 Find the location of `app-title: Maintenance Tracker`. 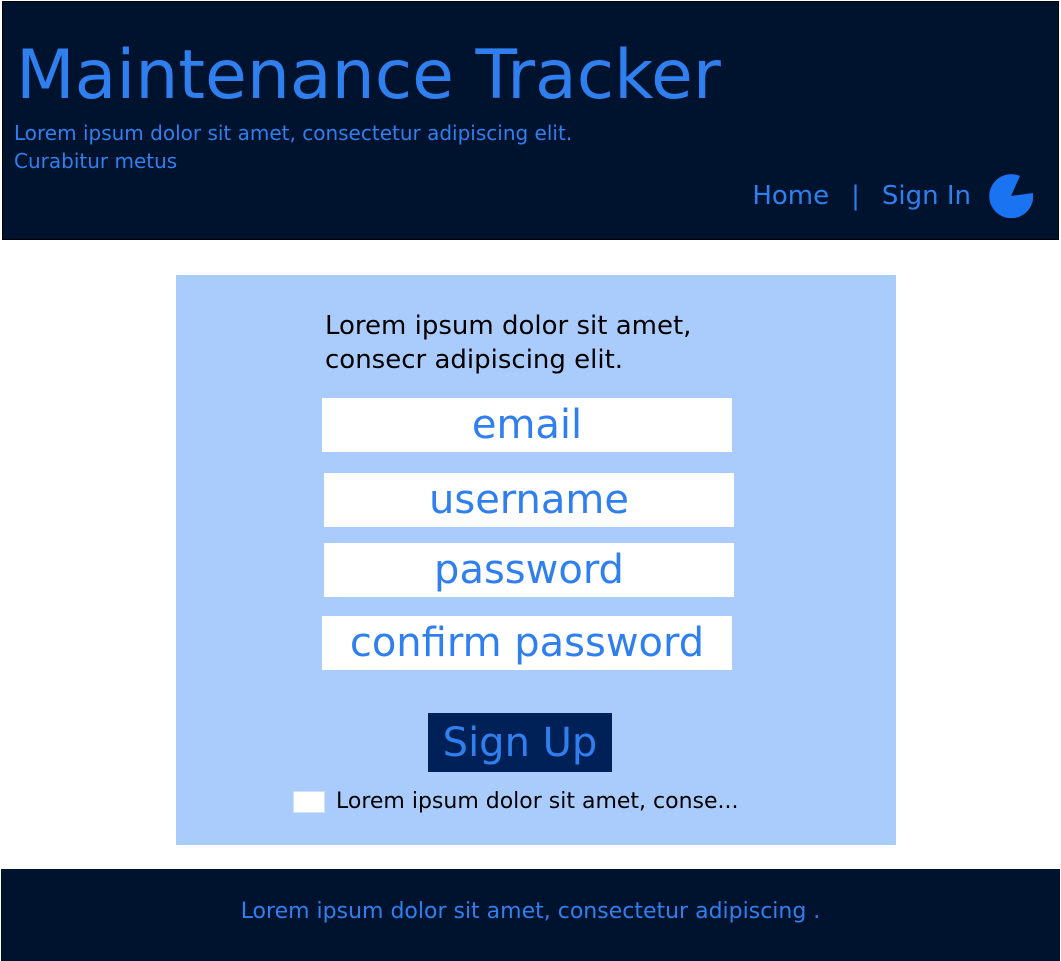

app-title: Maintenance Tracker is located at coordinates (368, 75).